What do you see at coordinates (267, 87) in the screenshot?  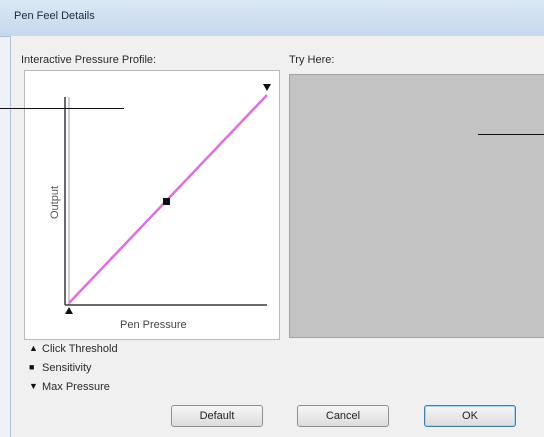 I see `max-pressure-handle` at bounding box center [267, 87].